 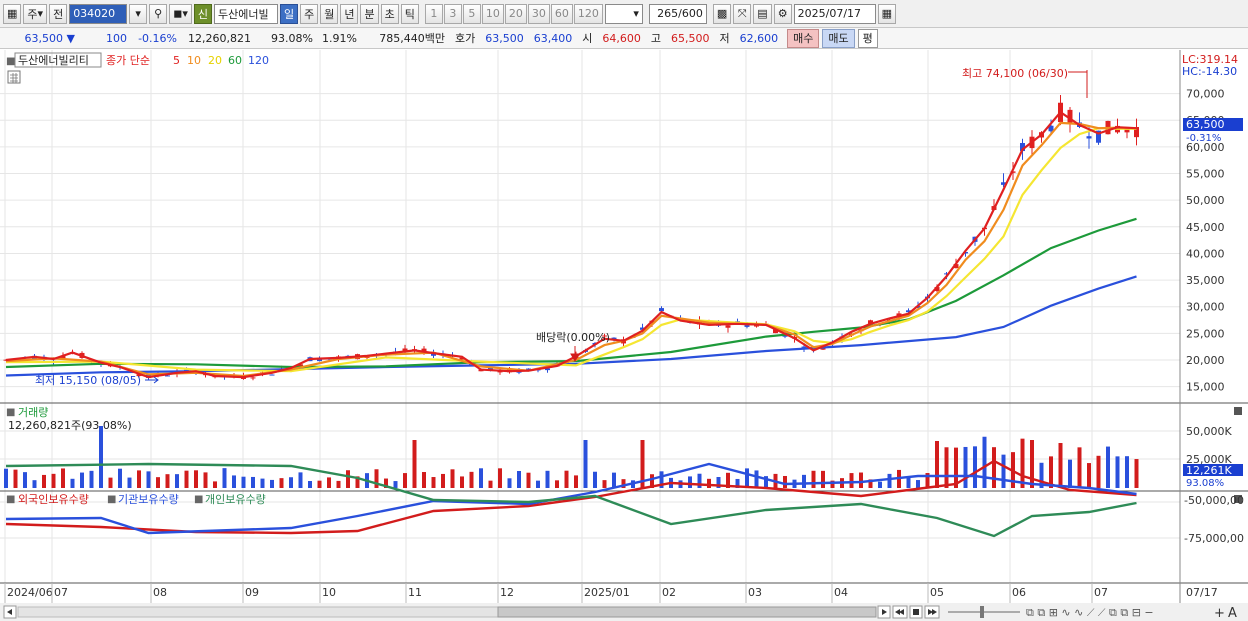 I want to click on period-number-60: 60, so click(x=561, y=13).